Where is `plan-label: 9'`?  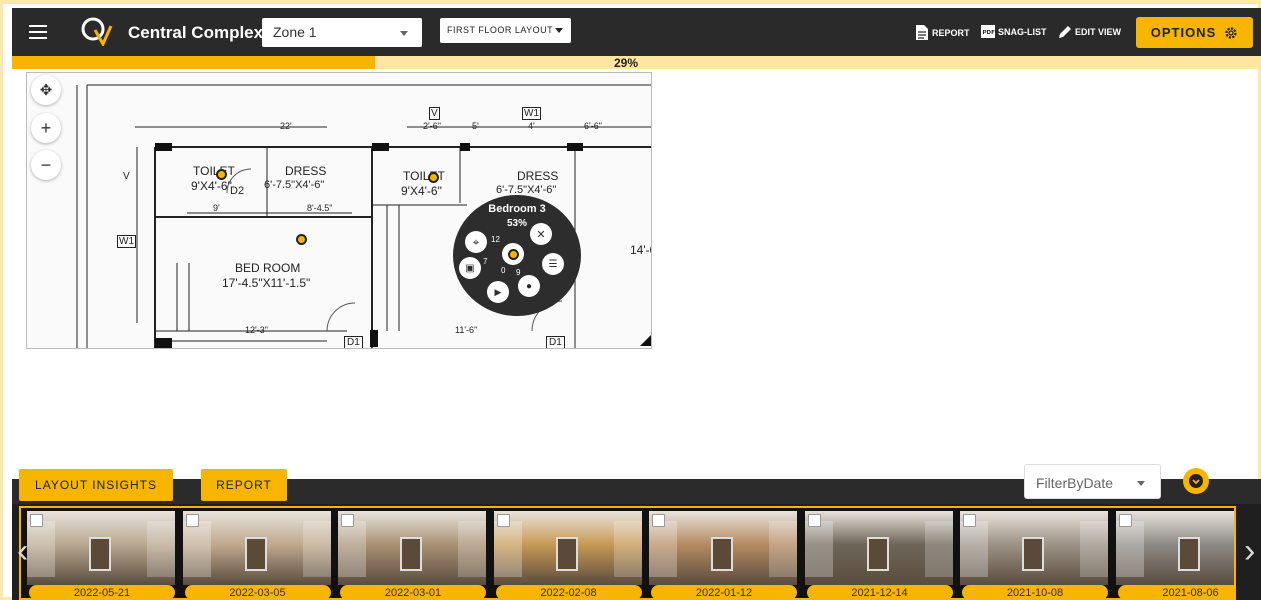
plan-label: 9' is located at coordinates (216, 208).